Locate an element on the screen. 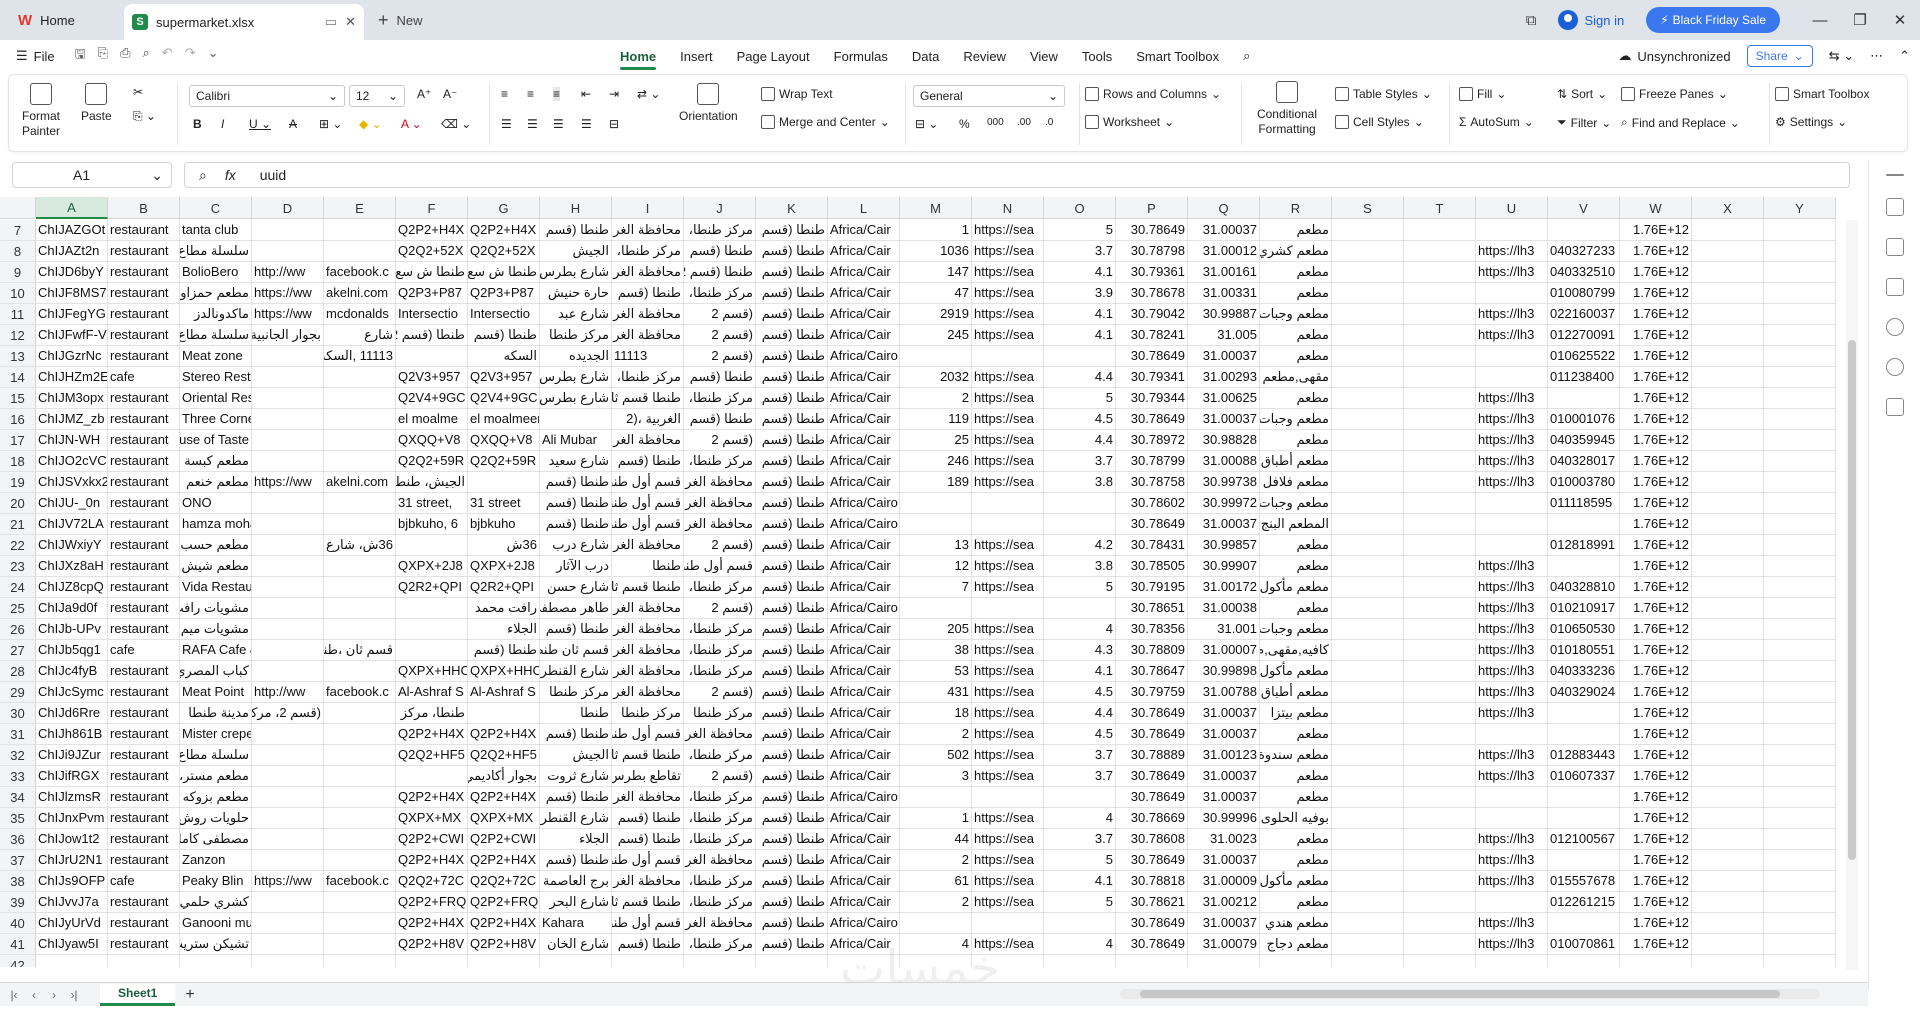 The height and width of the screenshot is (1014, 1920). cell-k7: طنطا (قسم is located at coordinates (792, 230).